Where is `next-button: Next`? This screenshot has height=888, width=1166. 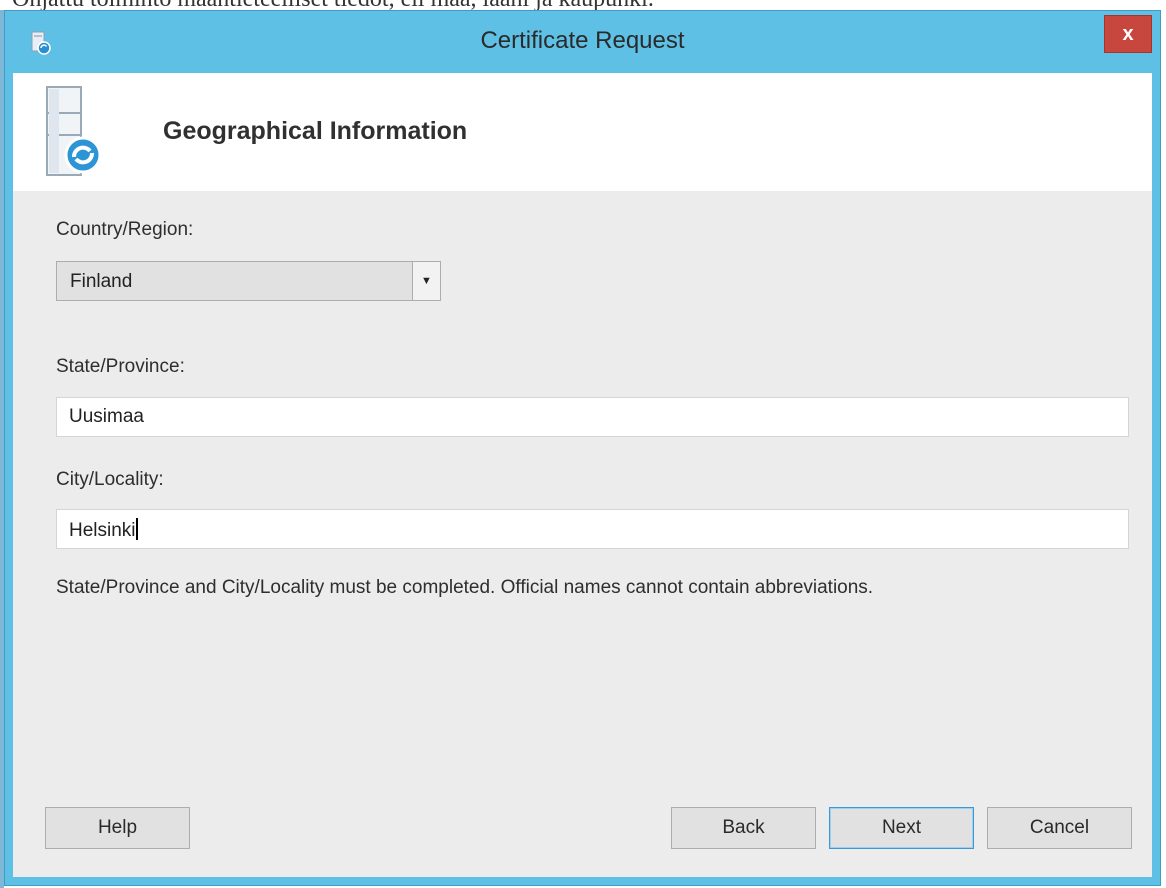
next-button: Next is located at coordinates (901, 828).